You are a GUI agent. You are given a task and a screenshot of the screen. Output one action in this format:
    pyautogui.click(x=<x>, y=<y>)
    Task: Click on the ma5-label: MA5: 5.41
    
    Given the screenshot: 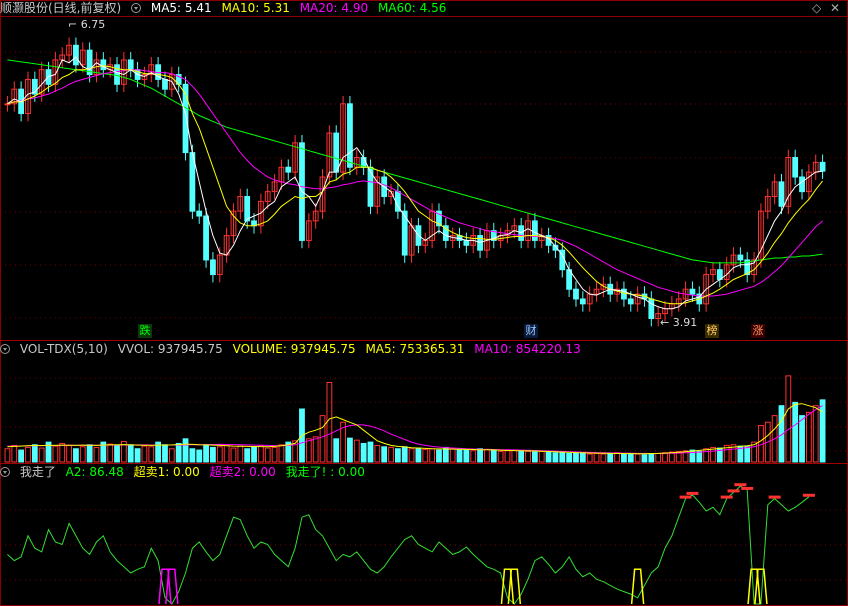 What is the action you would take?
    pyautogui.click(x=181, y=8)
    